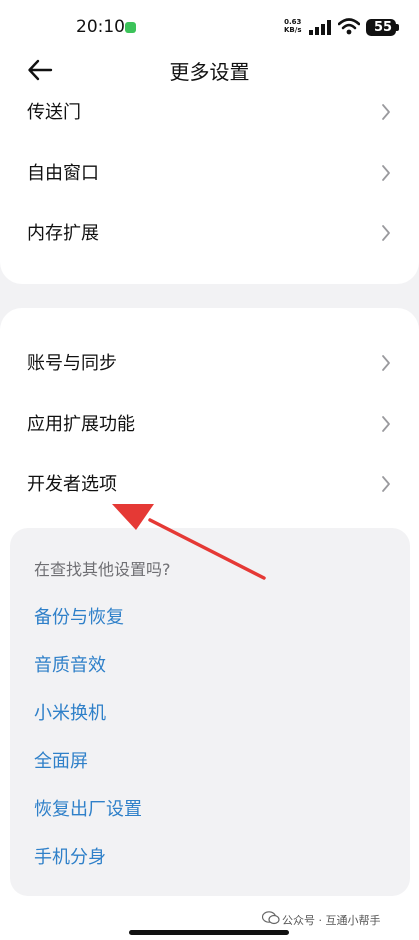  What do you see at coordinates (331, 920) in the screenshot?
I see `watermark: 公众号 · 互通小帮手` at bounding box center [331, 920].